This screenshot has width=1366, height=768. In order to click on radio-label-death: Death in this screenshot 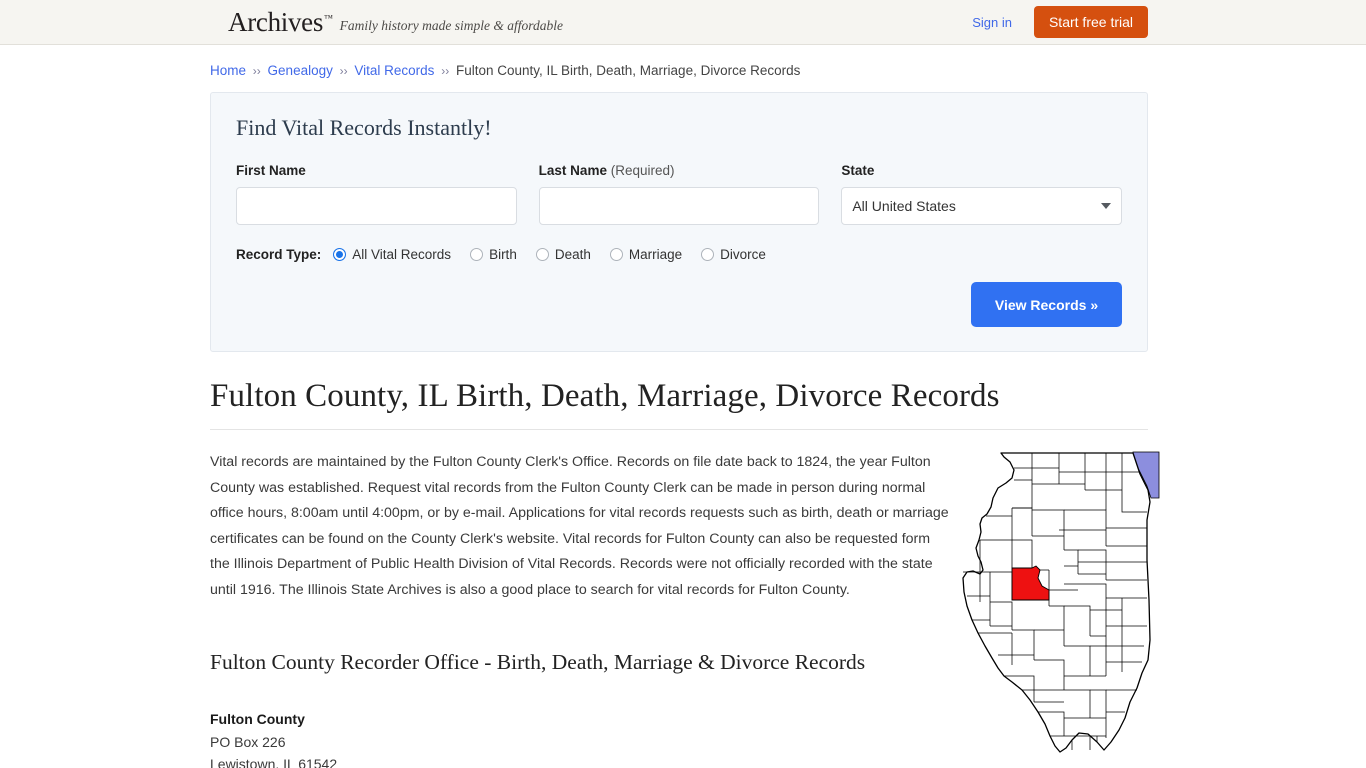, I will do `click(572, 254)`.